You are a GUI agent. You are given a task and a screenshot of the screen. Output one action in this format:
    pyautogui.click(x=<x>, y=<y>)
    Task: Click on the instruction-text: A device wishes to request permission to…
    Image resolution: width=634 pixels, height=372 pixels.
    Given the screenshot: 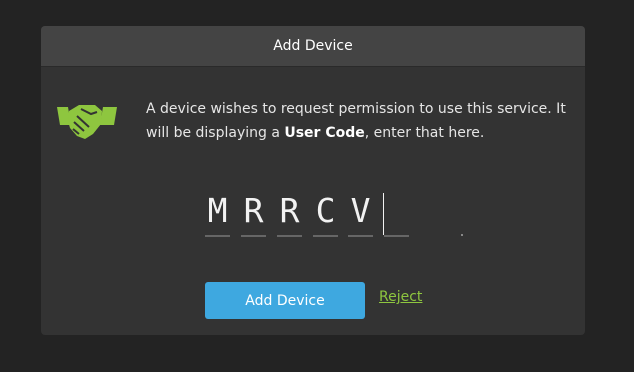 What is the action you would take?
    pyautogui.click(x=358, y=121)
    